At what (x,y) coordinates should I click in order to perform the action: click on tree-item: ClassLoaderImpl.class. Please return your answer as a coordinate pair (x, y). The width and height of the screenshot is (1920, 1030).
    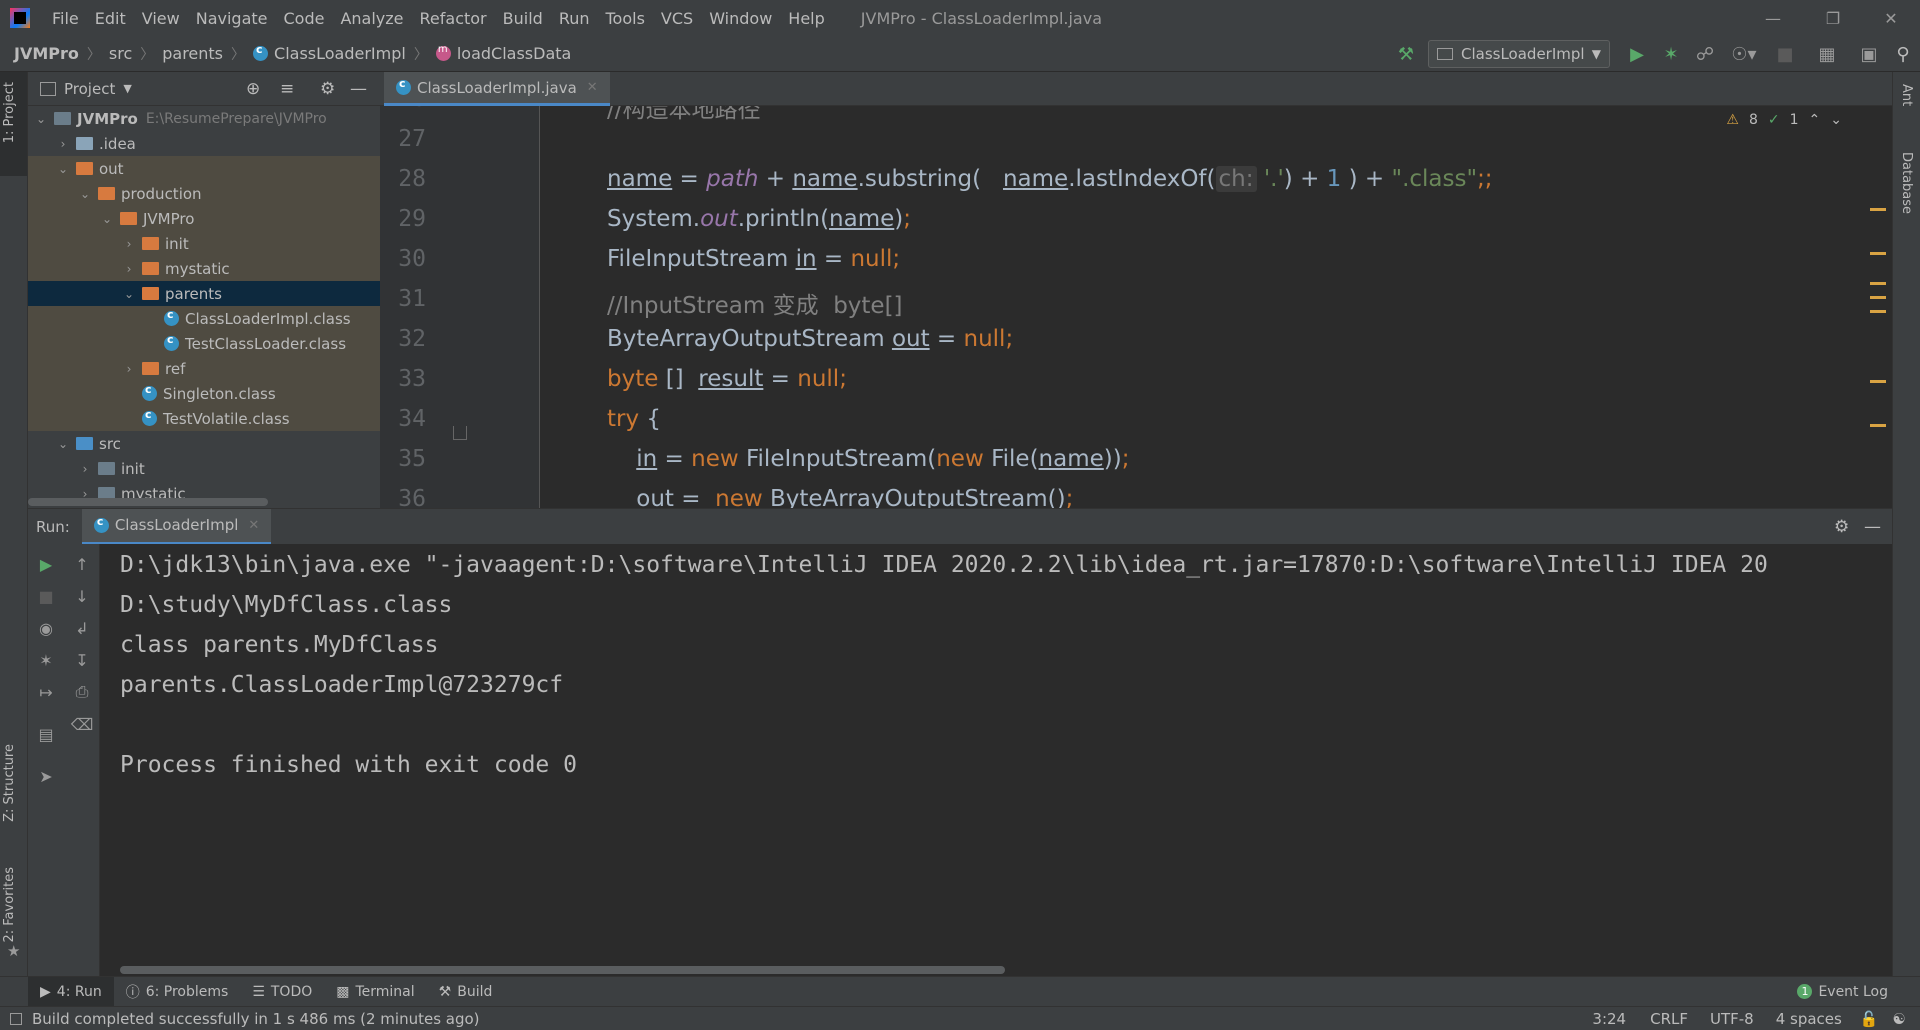
    Looking at the image, I should click on (204, 318).